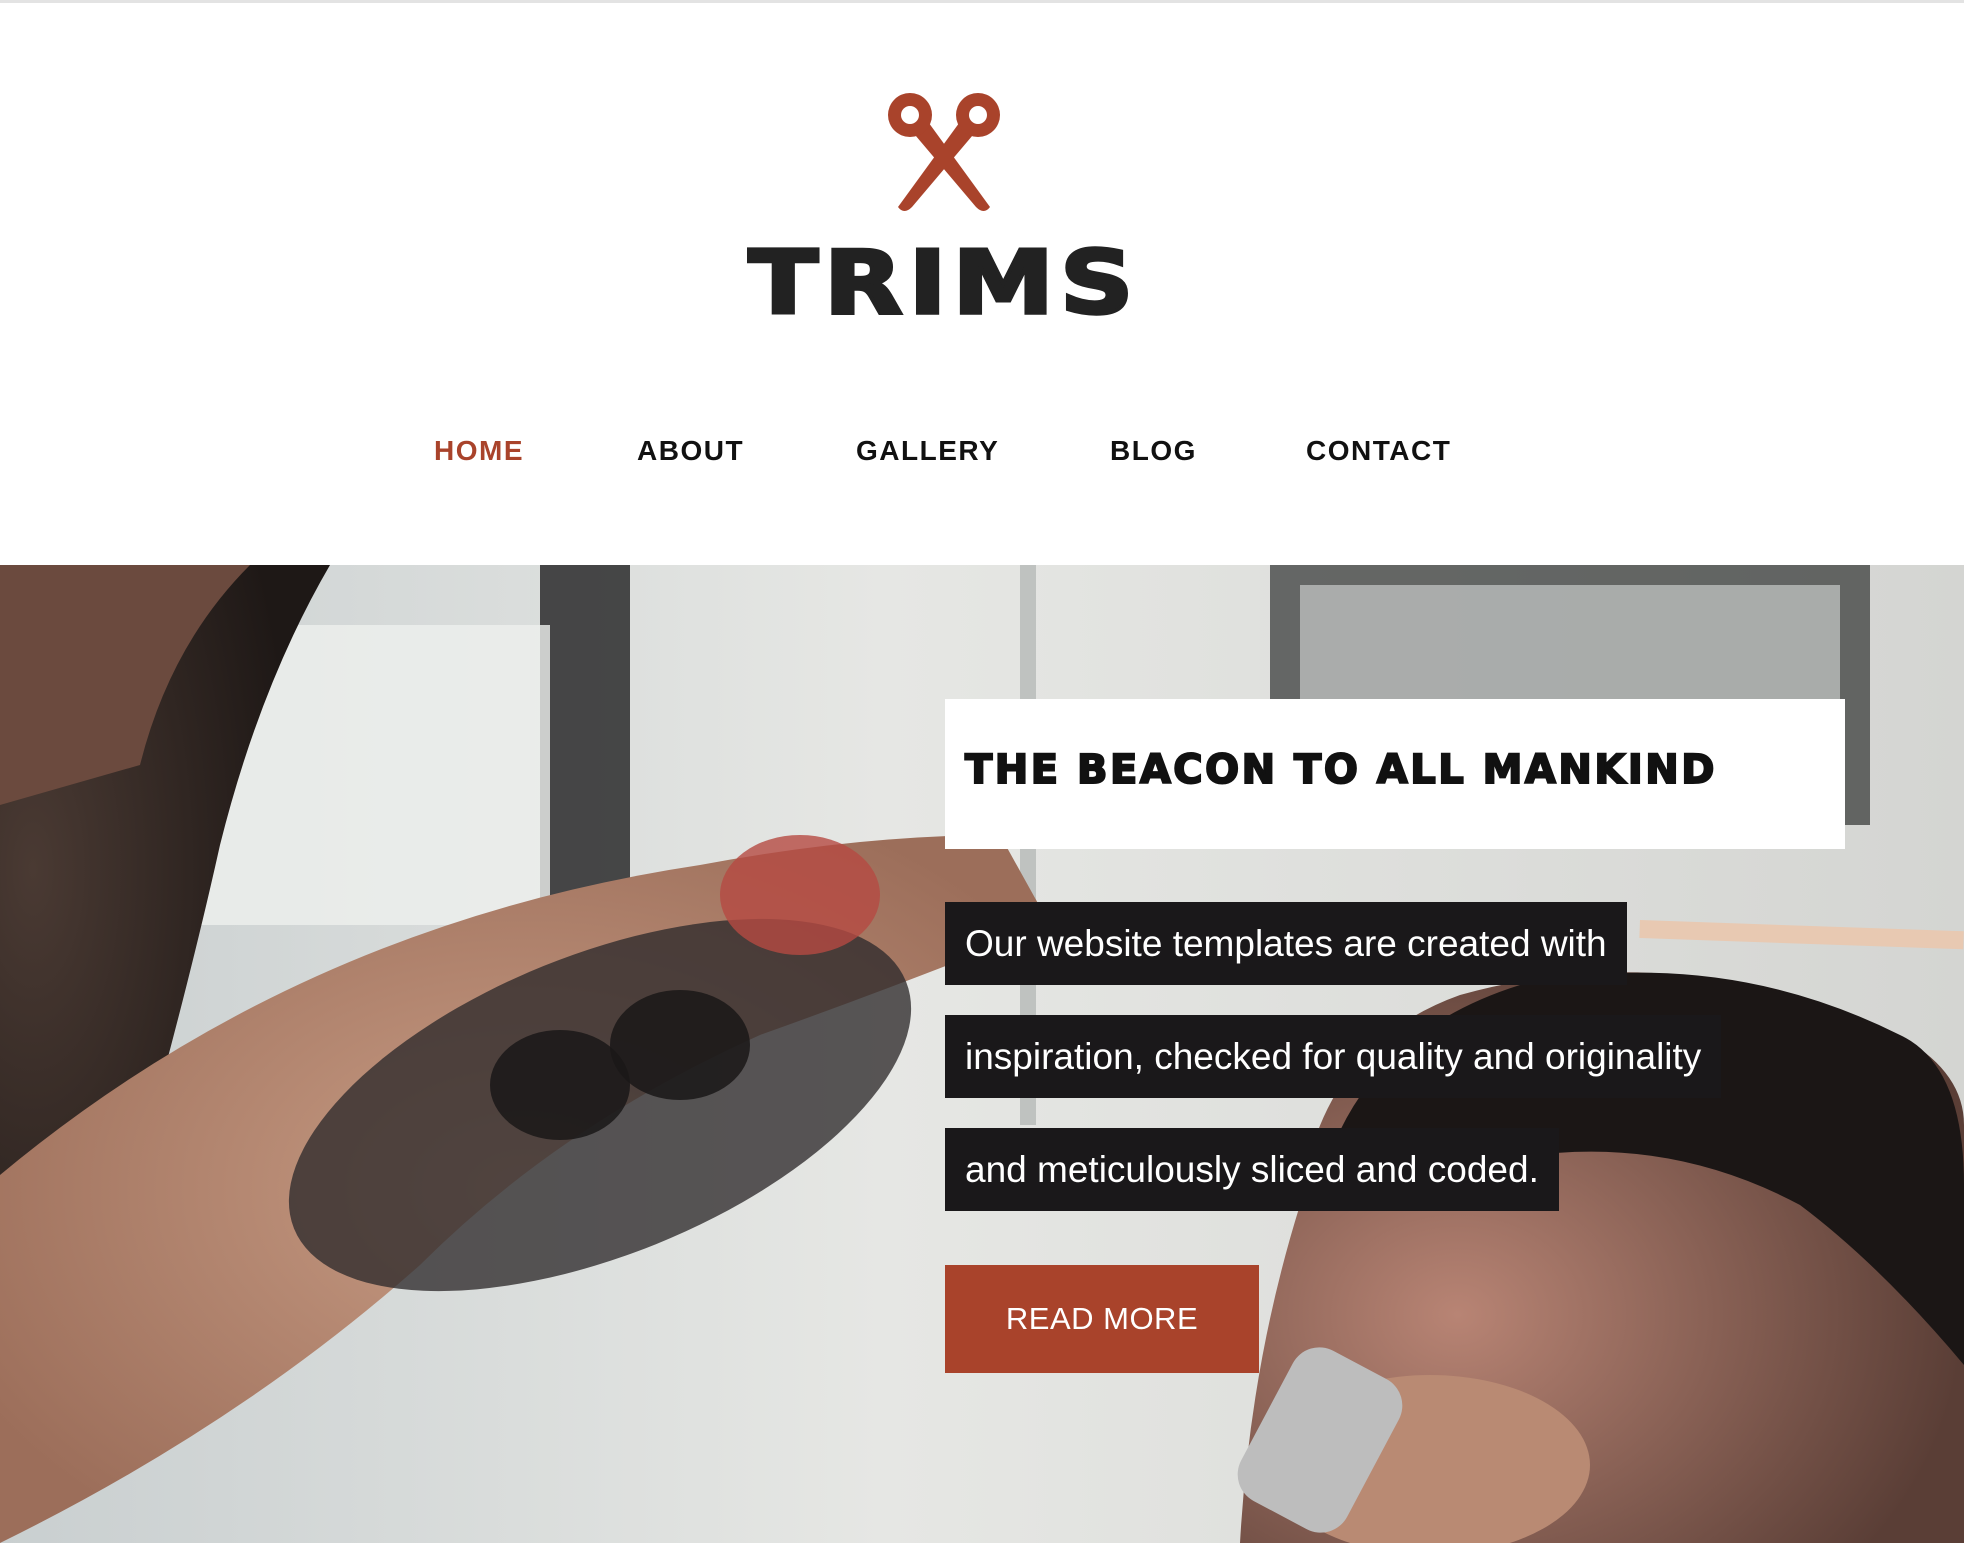 The height and width of the screenshot is (1543, 1964). What do you see at coordinates (1340, 770) in the screenshot?
I see `hero-headline: THE BEACON TO ALL MANKIND` at bounding box center [1340, 770].